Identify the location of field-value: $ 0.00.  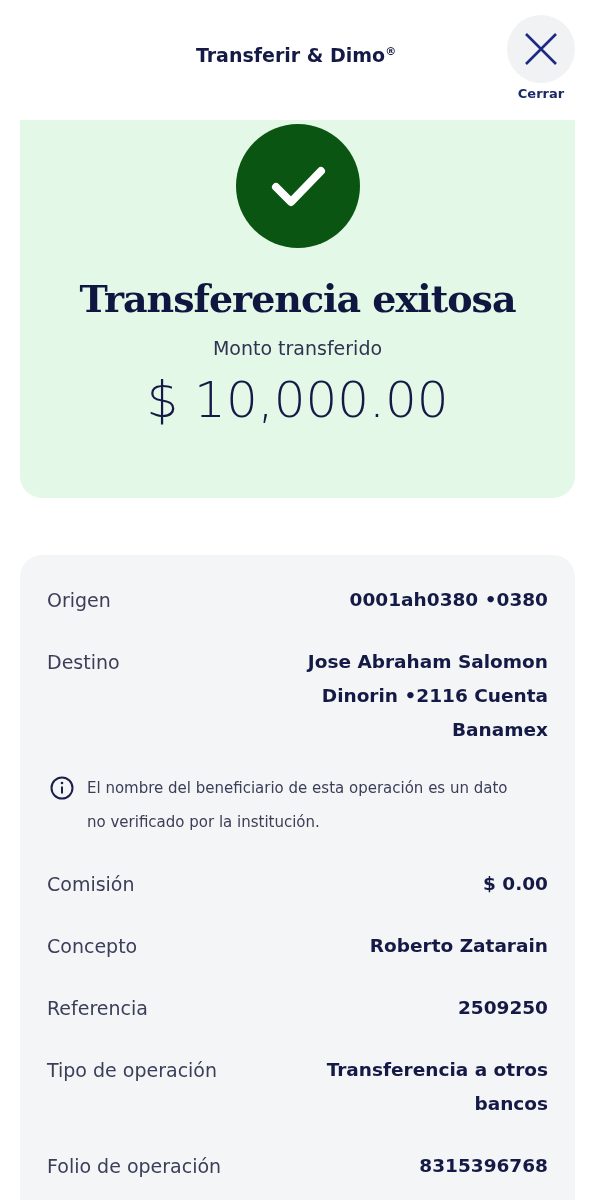
(515, 884).